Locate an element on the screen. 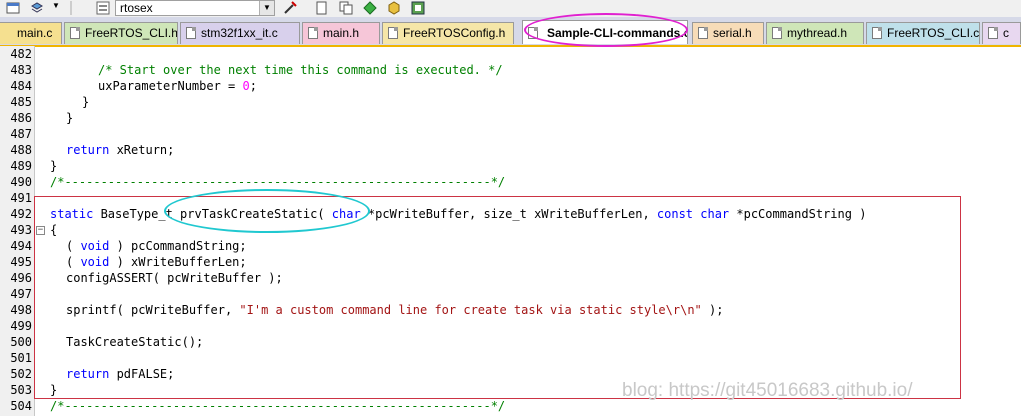 The image size is (1021, 416). tab-label: FreeRTOS_CLI.c is located at coordinates (933, 33).